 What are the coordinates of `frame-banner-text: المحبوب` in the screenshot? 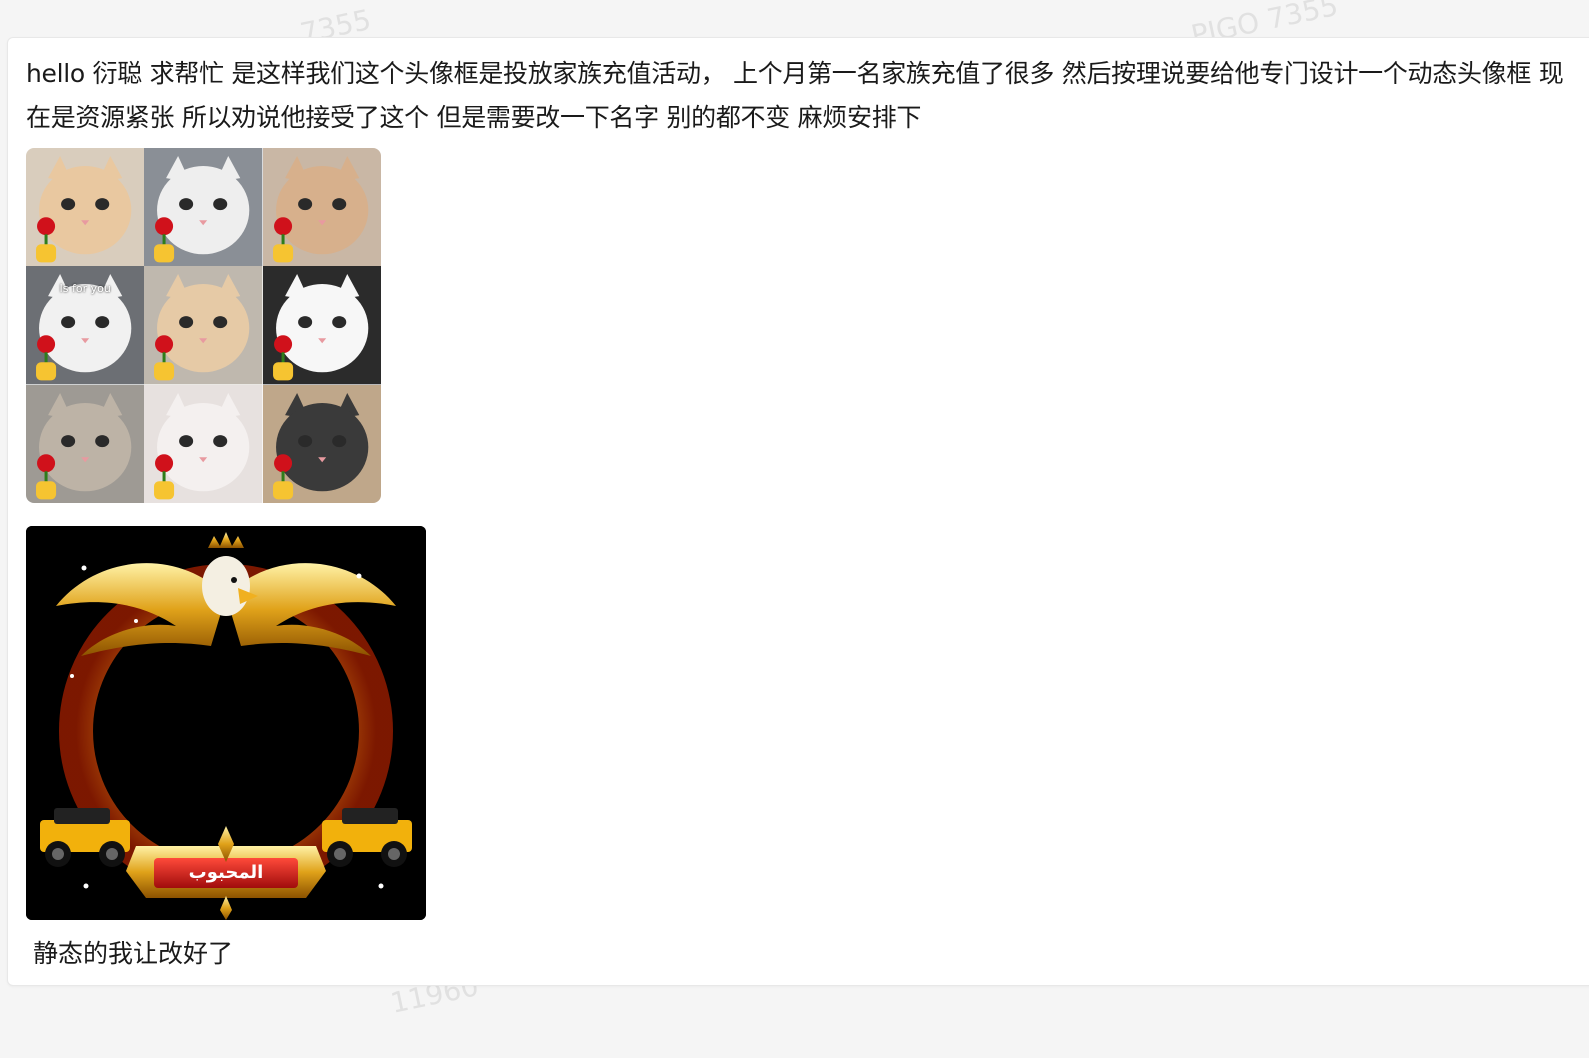 It's located at (226, 872).